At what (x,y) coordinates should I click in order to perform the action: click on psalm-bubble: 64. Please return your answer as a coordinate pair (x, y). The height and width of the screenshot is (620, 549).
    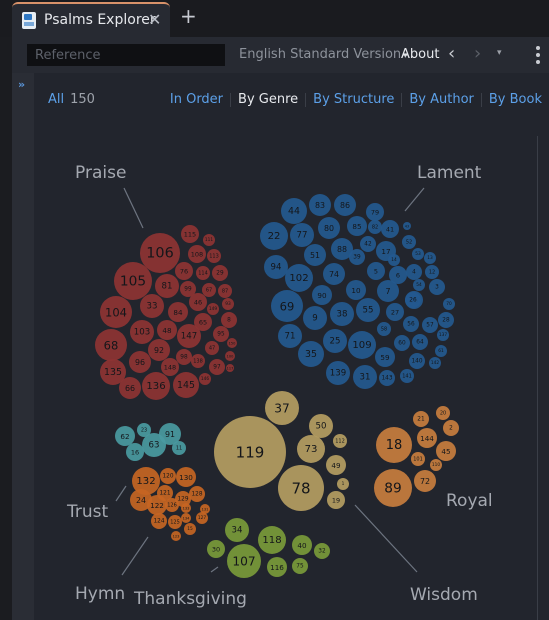
    Looking at the image, I should click on (420, 342).